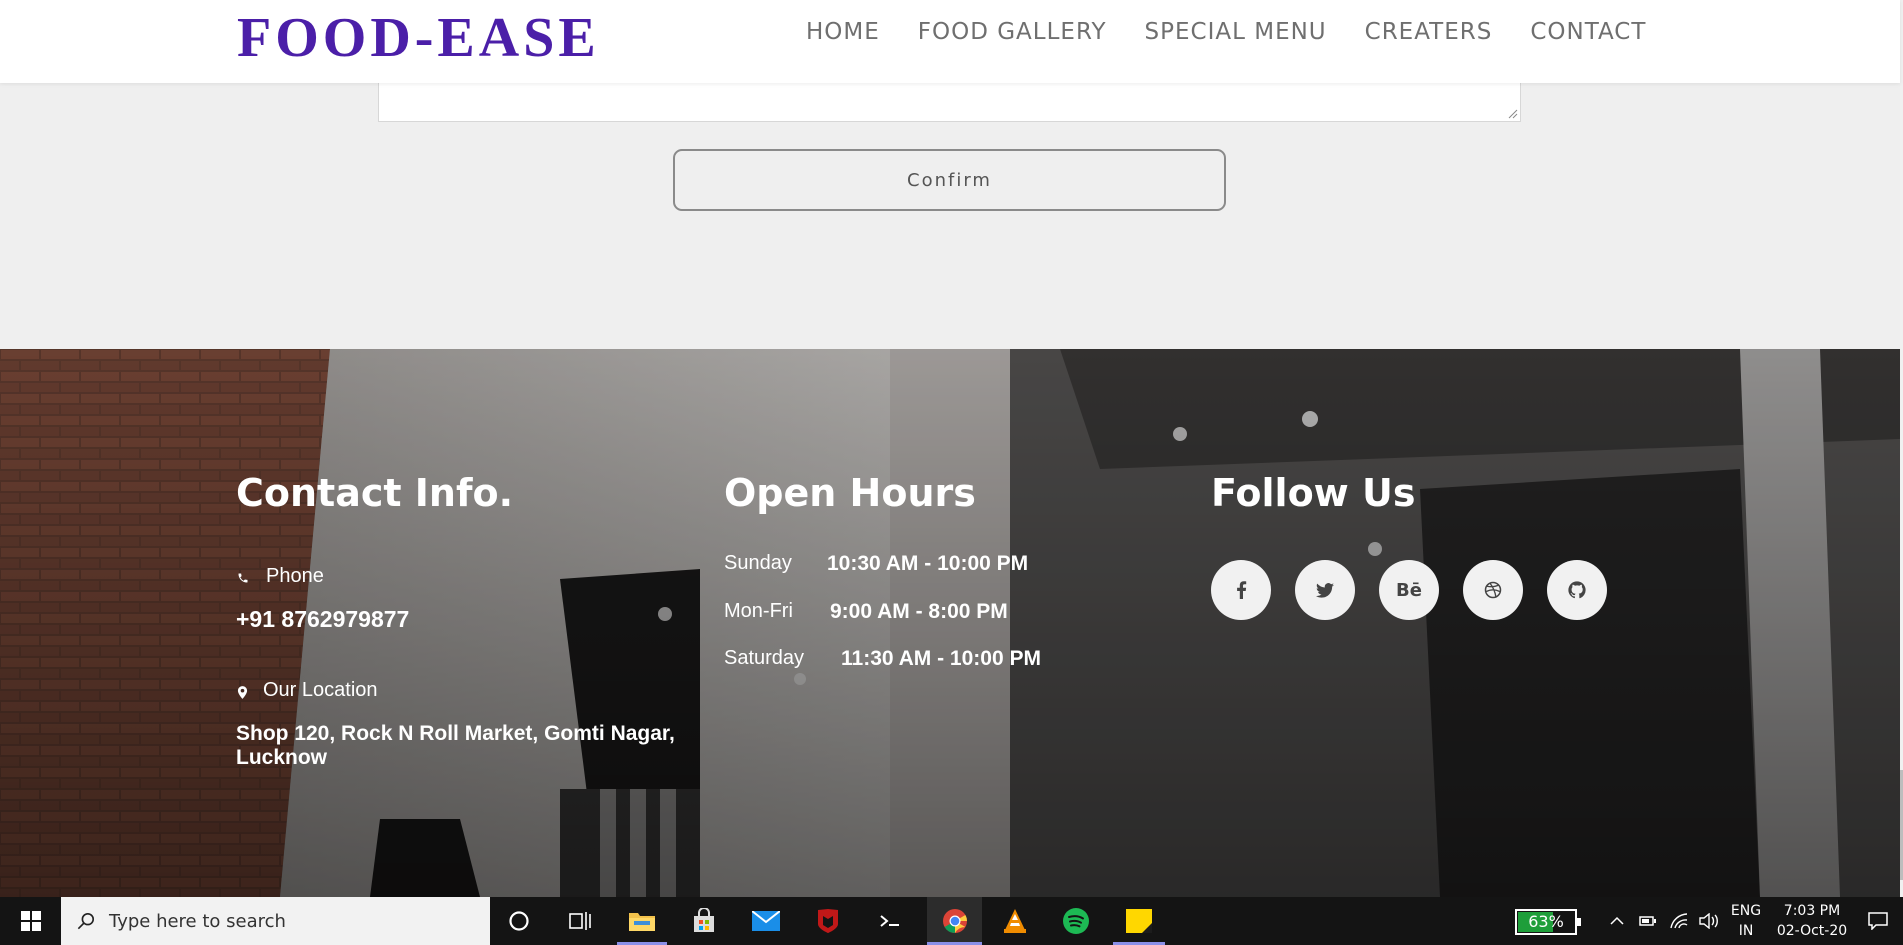 The height and width of the screenshot is (945, 1903). What do you see at coordinates (1577, 590) in the screenshot?
I see `github-icon` at bounding box center [1577, 590].